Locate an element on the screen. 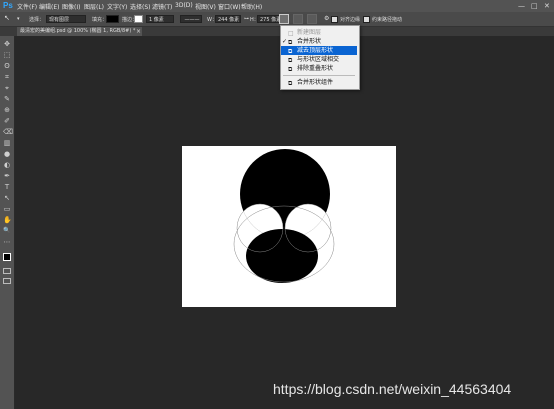 The width and height of the screenshot is (554, 409). bottom-ellipse-shape is located at coordinates (282, 256).